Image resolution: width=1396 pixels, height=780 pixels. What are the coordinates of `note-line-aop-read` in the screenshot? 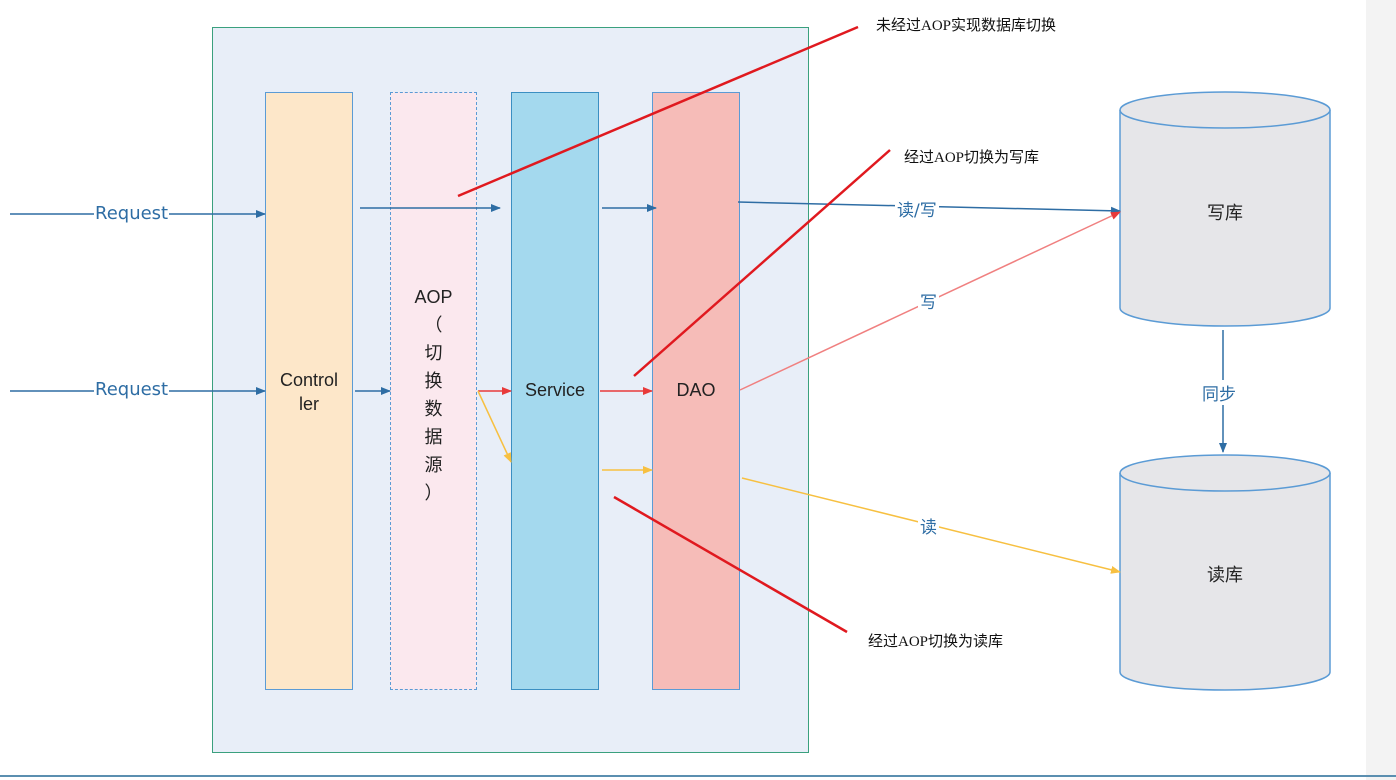 It's located at (730, 564).